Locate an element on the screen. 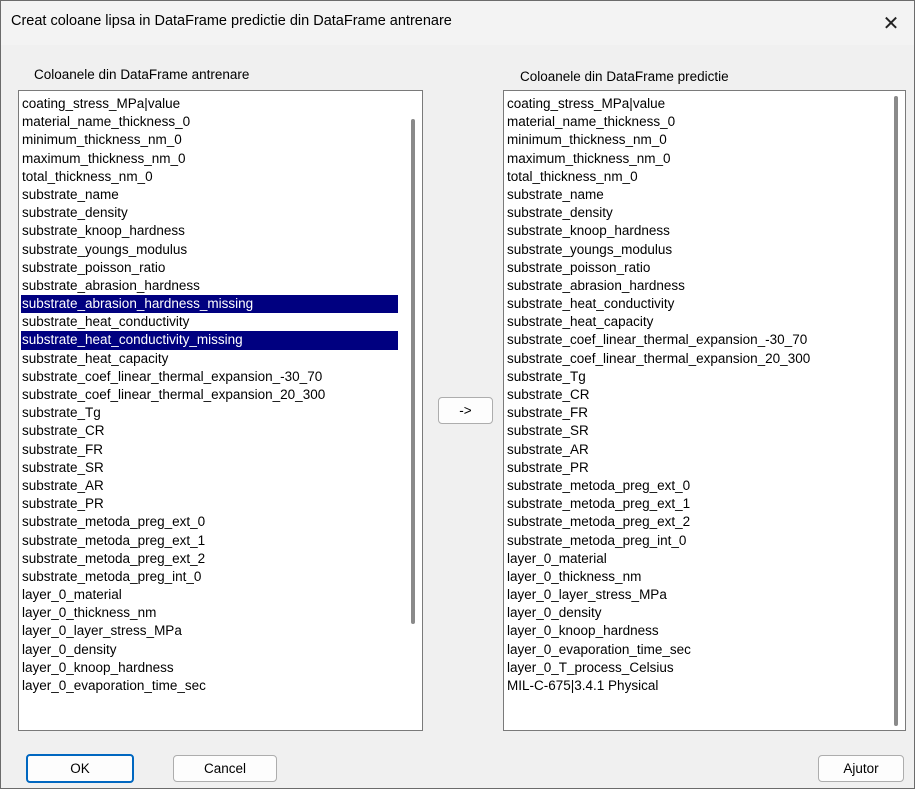 Image resolution: width=915 pixels, height=789 pixels. right-scrollbar is located at coordinates (895, 410).